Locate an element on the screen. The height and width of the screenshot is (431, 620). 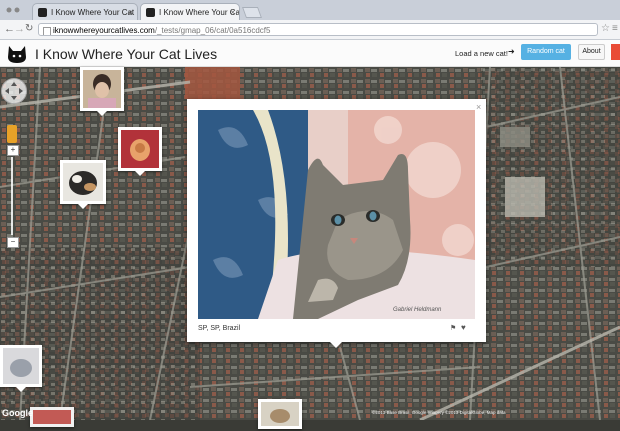
tab-inactive: I Know Where Your Cat Liv × is located at coordinates (85, 11).